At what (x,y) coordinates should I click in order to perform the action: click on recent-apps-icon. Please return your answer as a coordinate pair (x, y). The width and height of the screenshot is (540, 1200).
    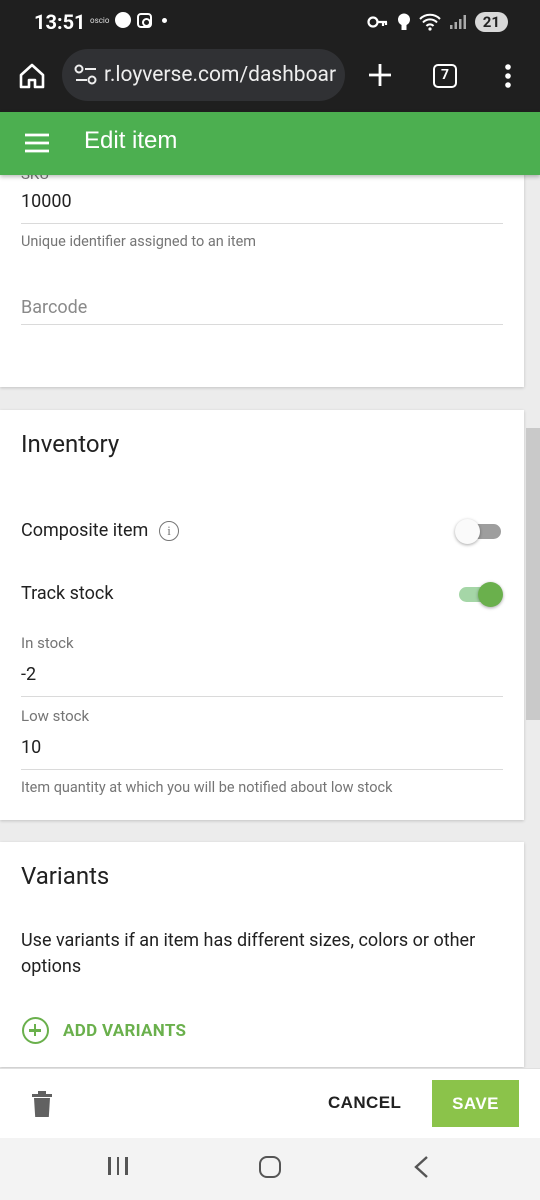
    Looking at the image, I should click on (118, 1166).